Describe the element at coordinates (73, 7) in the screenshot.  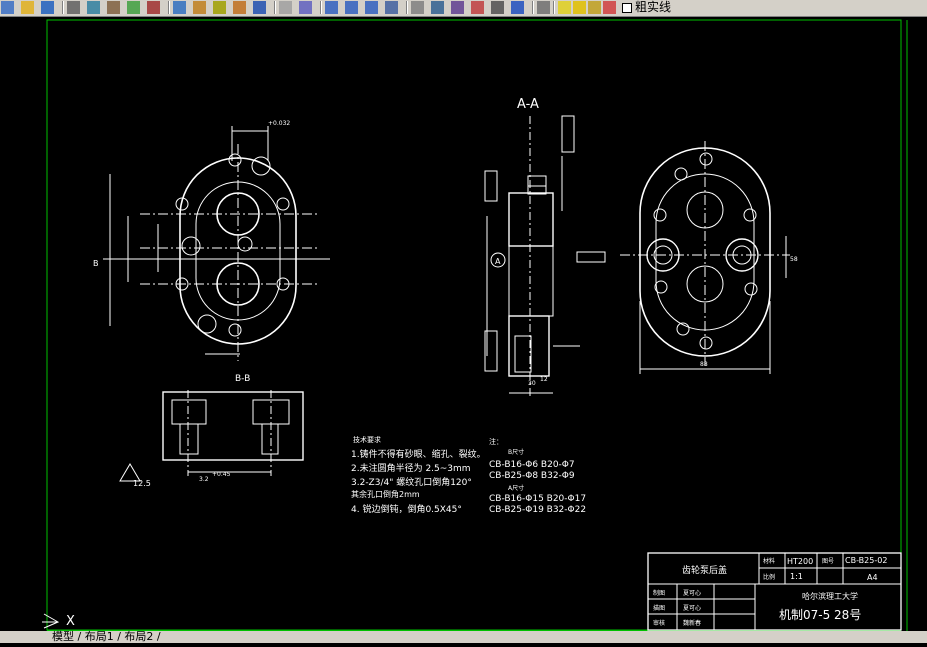
I see `print-icon` at that location.